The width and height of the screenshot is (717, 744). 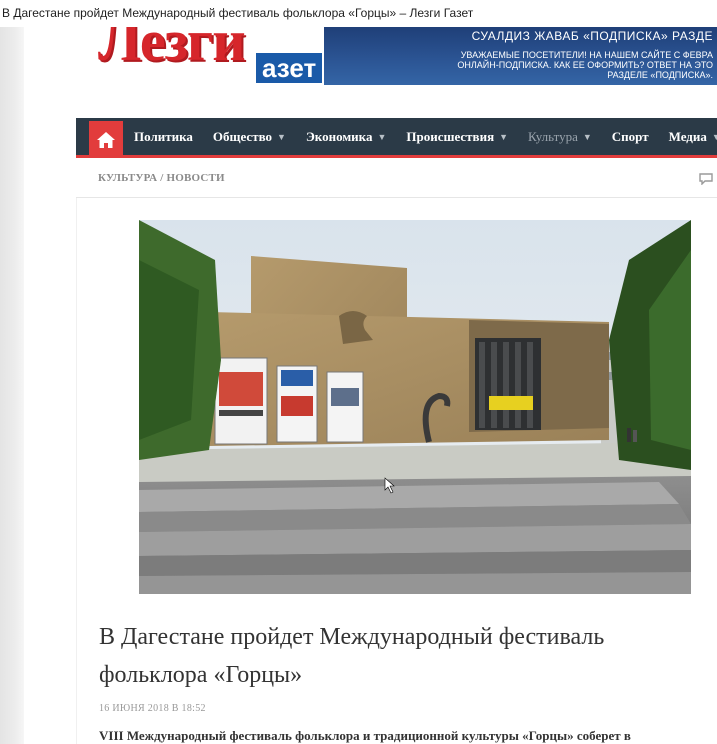 I want to click on nav-item-sport: Спорт, so click(x=630, y=137).